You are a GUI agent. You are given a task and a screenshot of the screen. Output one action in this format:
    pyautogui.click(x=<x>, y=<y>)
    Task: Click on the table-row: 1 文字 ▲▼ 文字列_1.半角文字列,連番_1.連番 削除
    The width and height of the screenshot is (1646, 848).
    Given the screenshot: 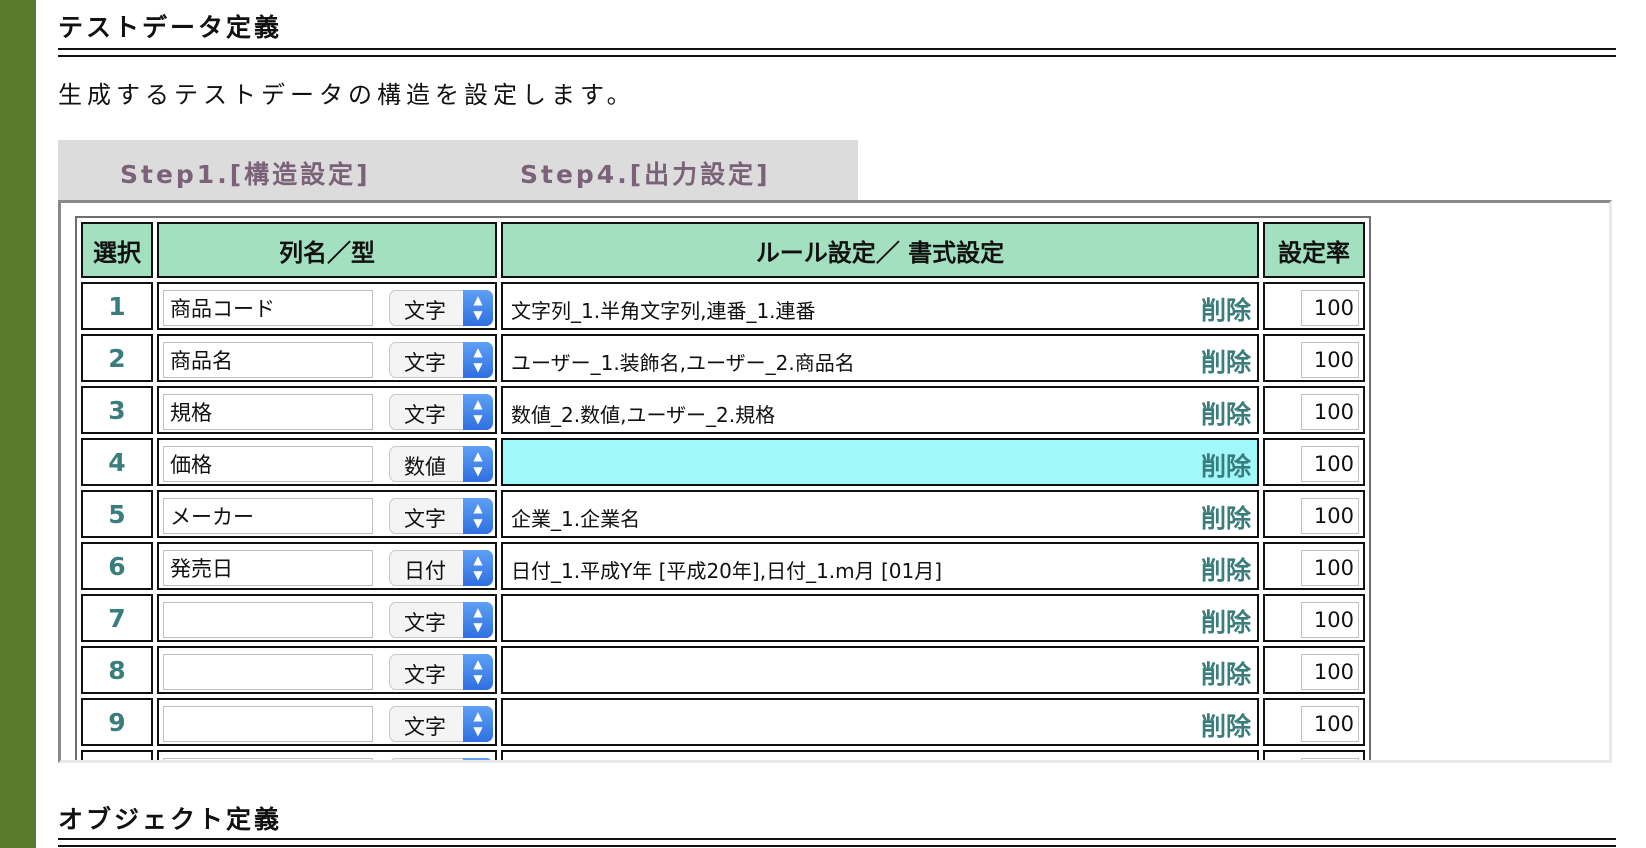 What is the action you would take?
    pyautogui.click(x=723, y=306)
    